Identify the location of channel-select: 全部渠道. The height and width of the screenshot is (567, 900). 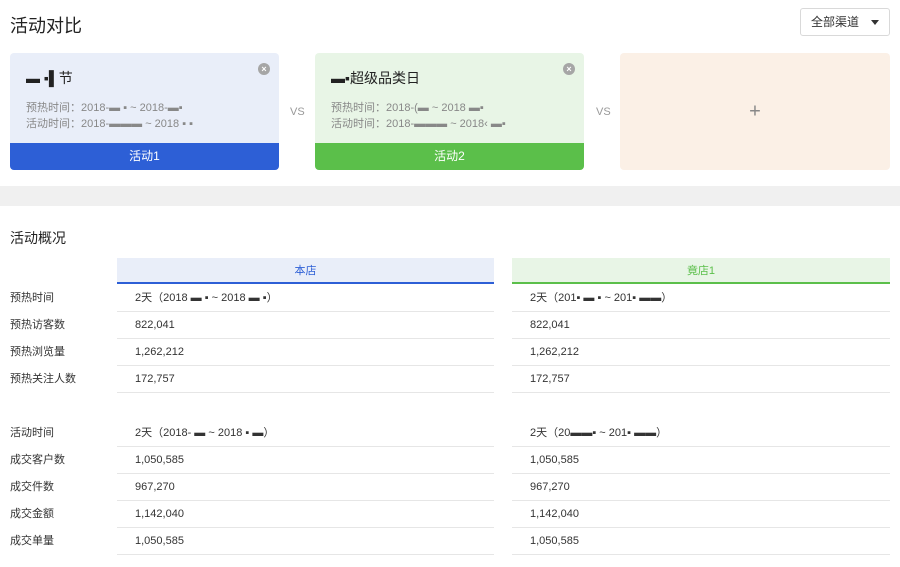
(845, 22).